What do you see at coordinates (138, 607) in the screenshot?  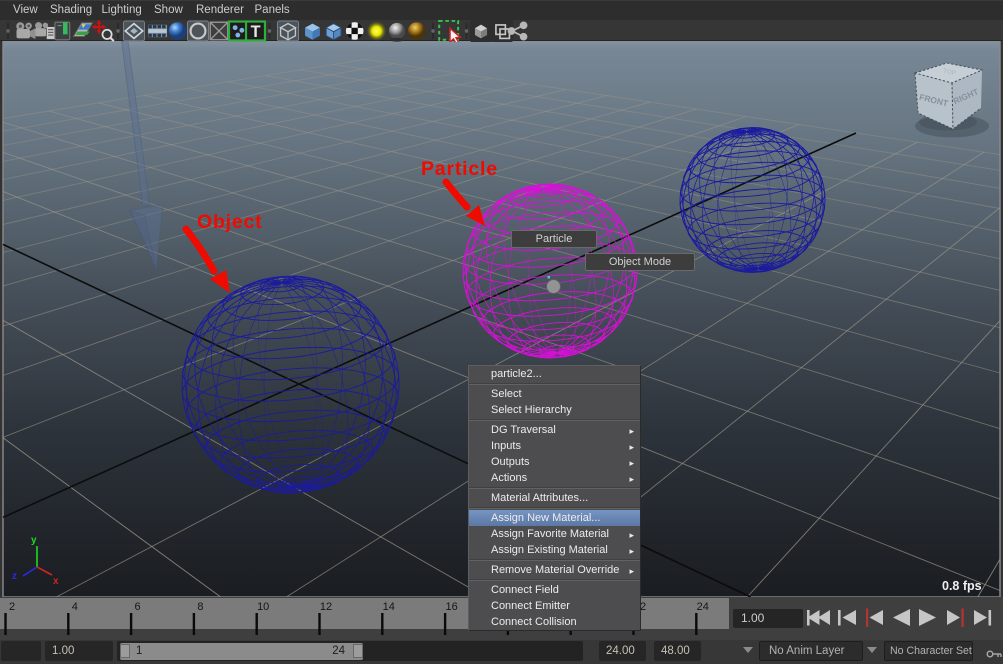 I see `svg-text: 6` at bounding box center [138, 607].